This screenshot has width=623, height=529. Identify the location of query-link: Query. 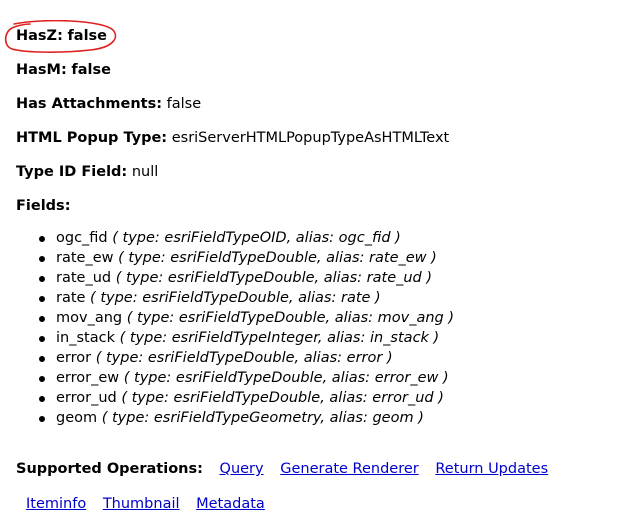
(242, 469).